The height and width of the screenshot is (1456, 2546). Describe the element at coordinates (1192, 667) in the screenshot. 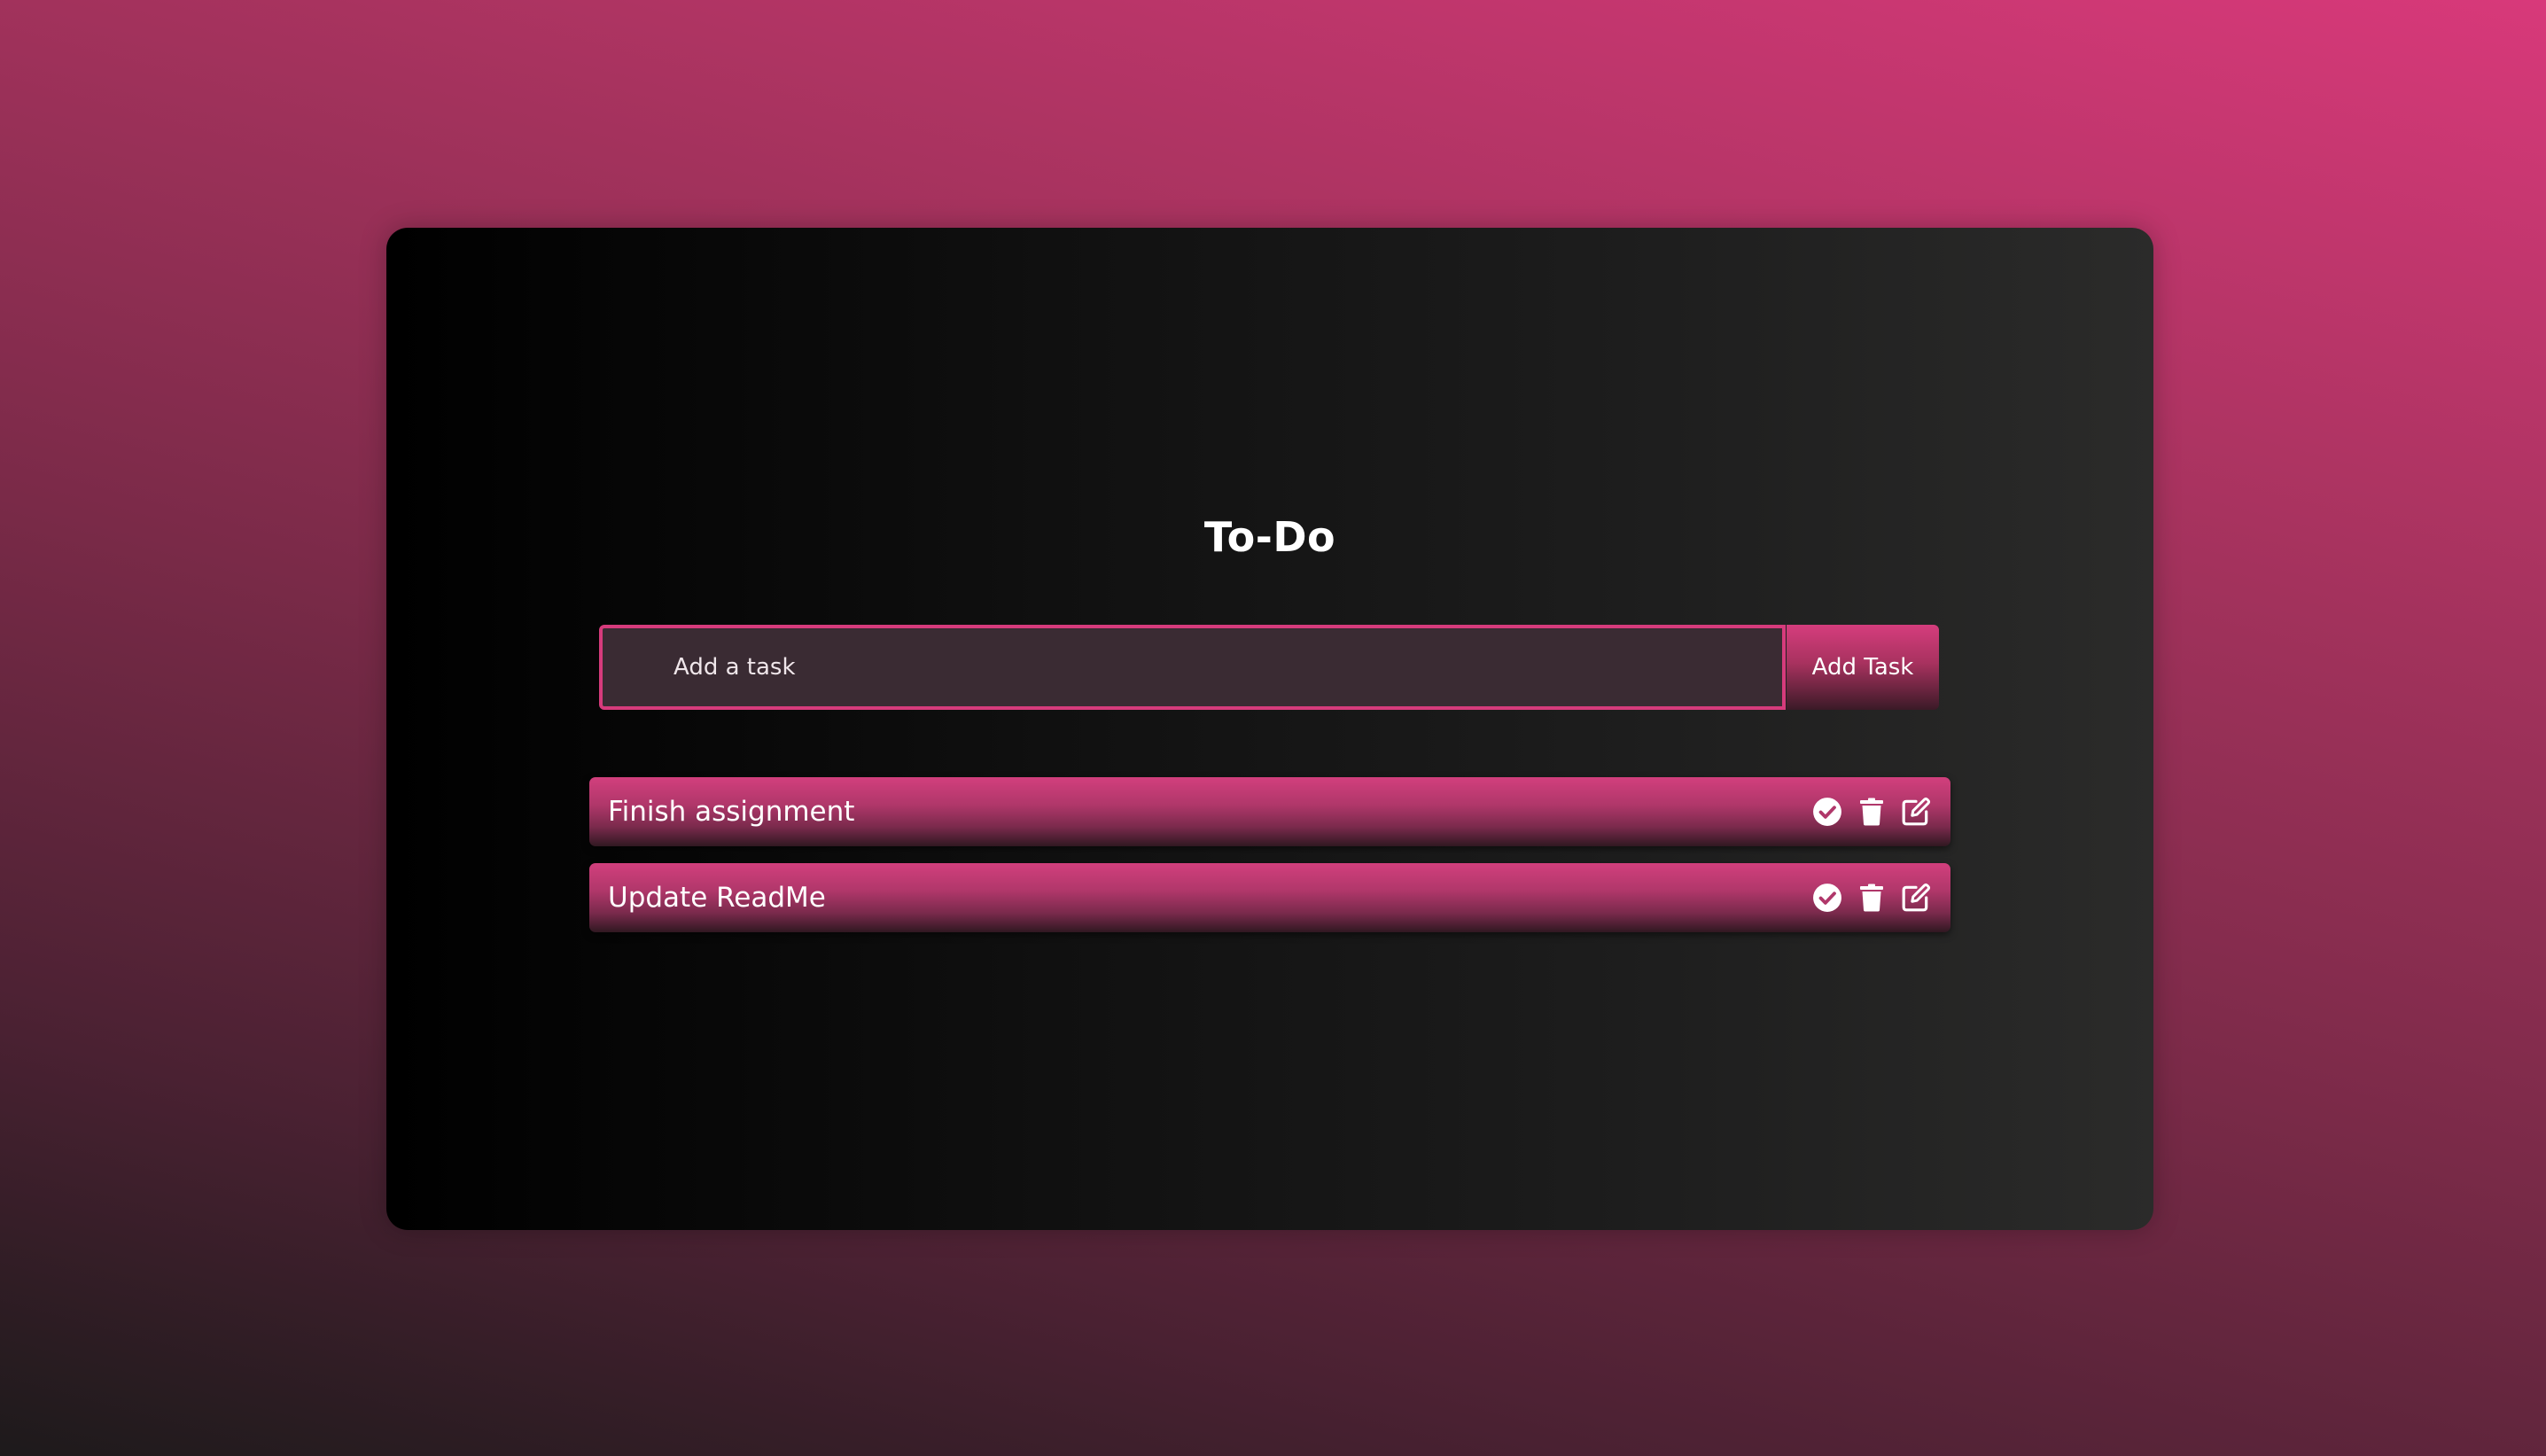

I see `task-input` at that location.